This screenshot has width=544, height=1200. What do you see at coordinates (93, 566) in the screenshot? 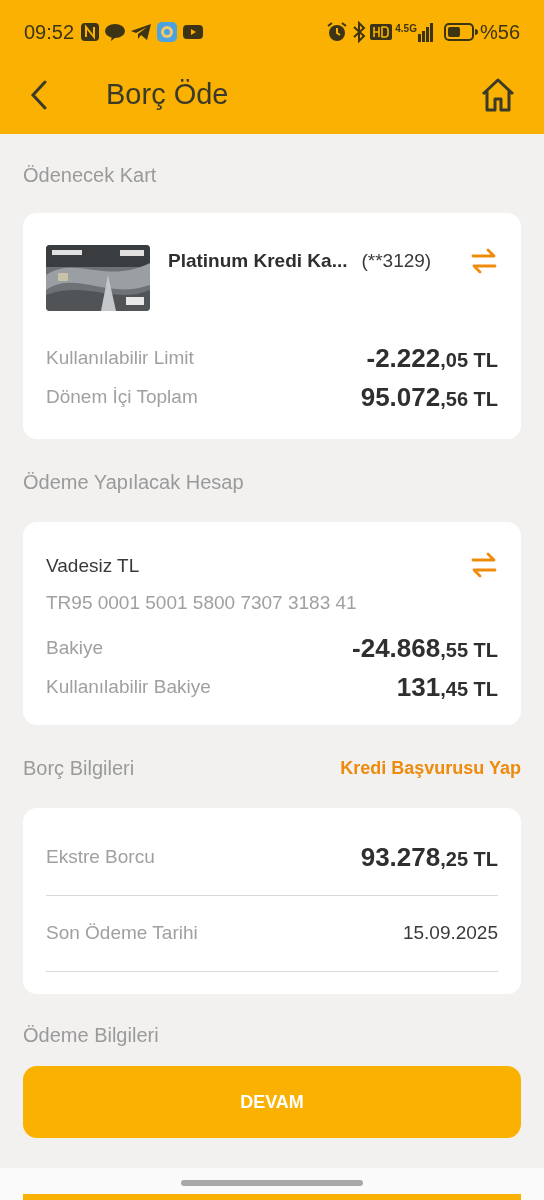
I see `account-name: Vadesiz TL` at bounding box center [93, 566].